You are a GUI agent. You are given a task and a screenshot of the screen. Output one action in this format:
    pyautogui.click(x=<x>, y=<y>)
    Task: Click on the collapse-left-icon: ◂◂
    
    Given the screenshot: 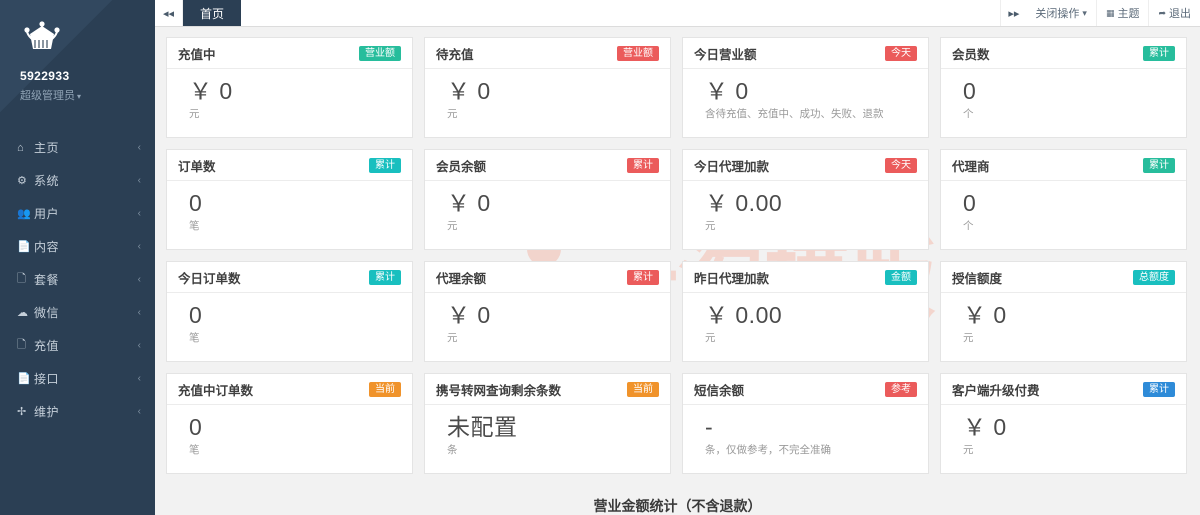 What is the action you would take?
    pyautogui.click(x=169, y=13)
    